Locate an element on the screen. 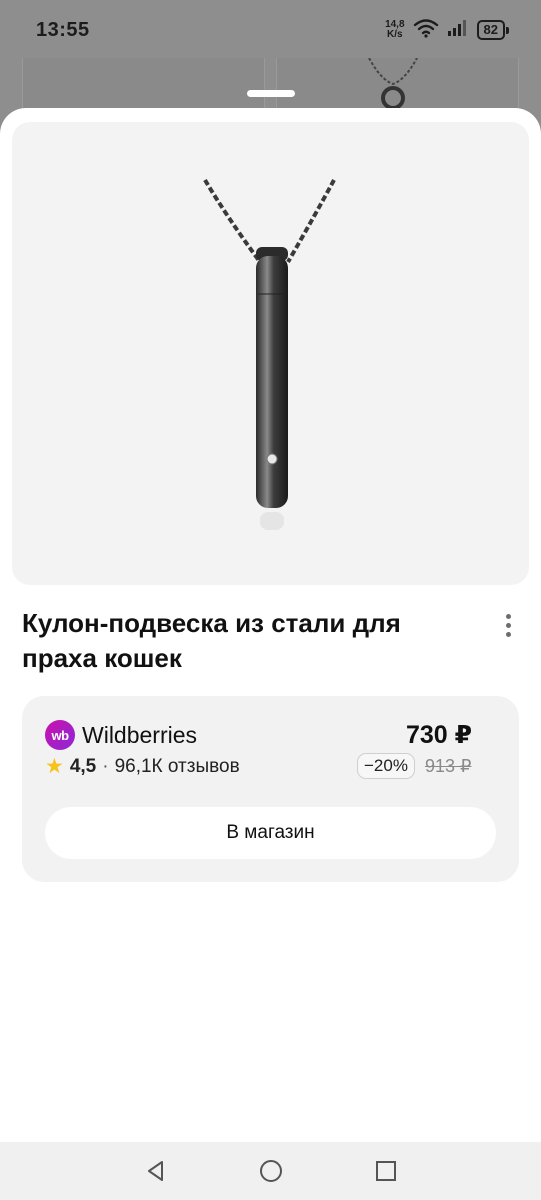 This screenshot has width=541, height=1200. home-icon is located at coordinates (271, 1171).